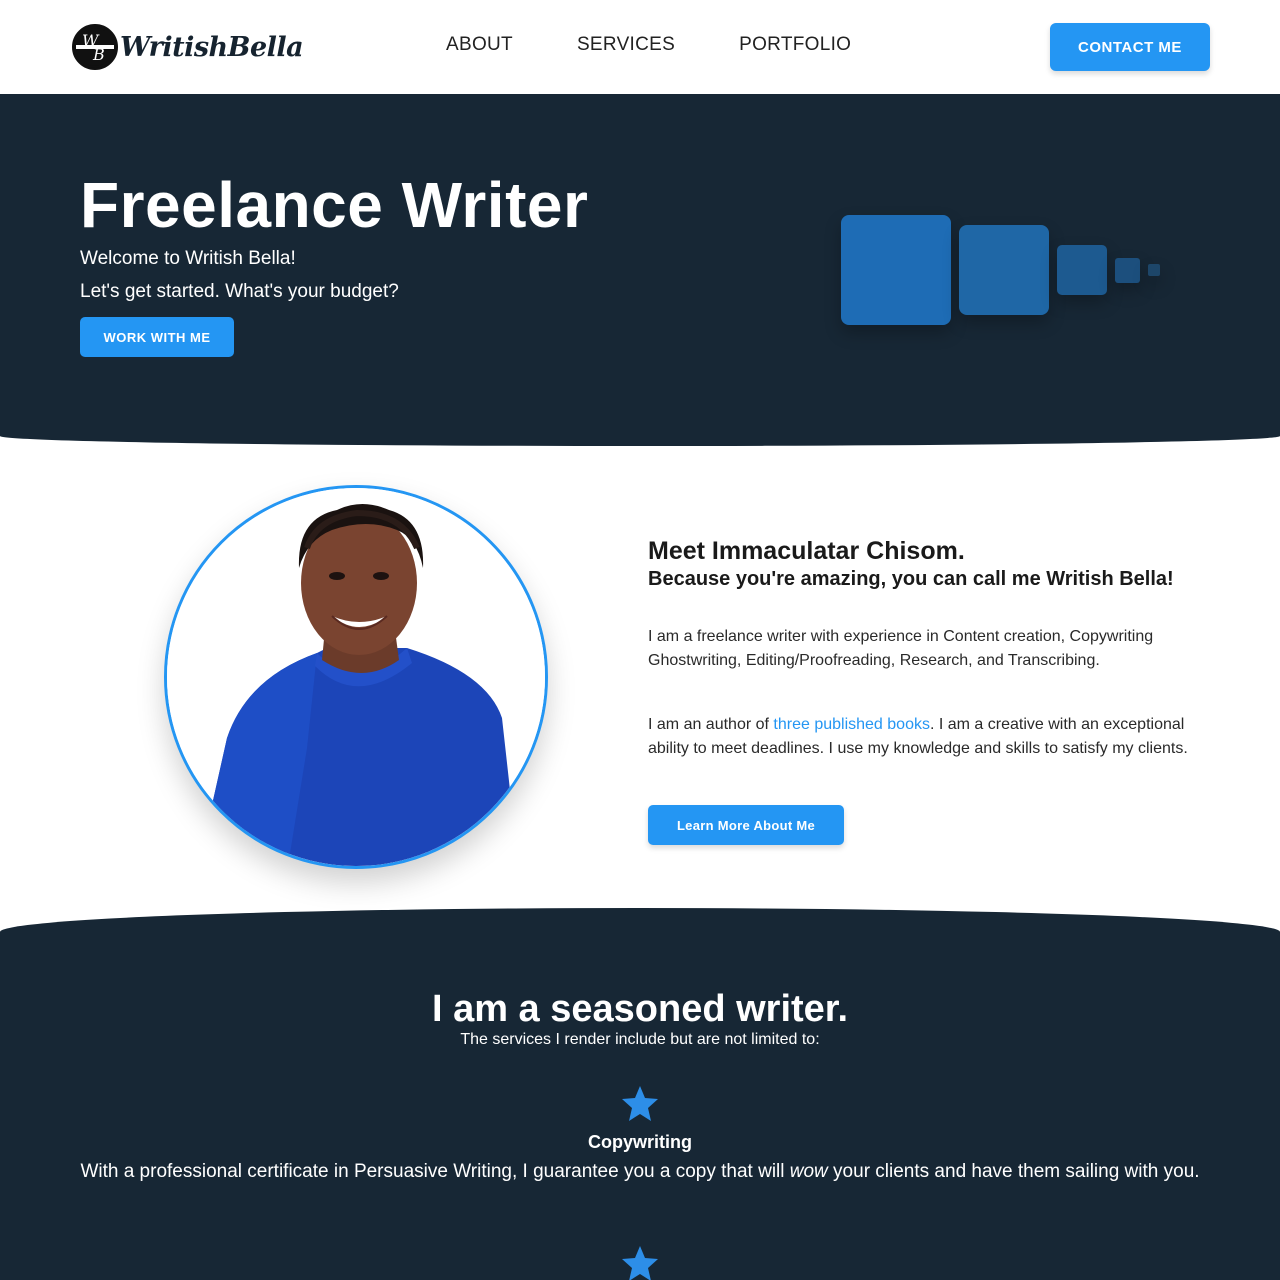  I want to click on logo-monogram-icon: W B, so click(95, 47).